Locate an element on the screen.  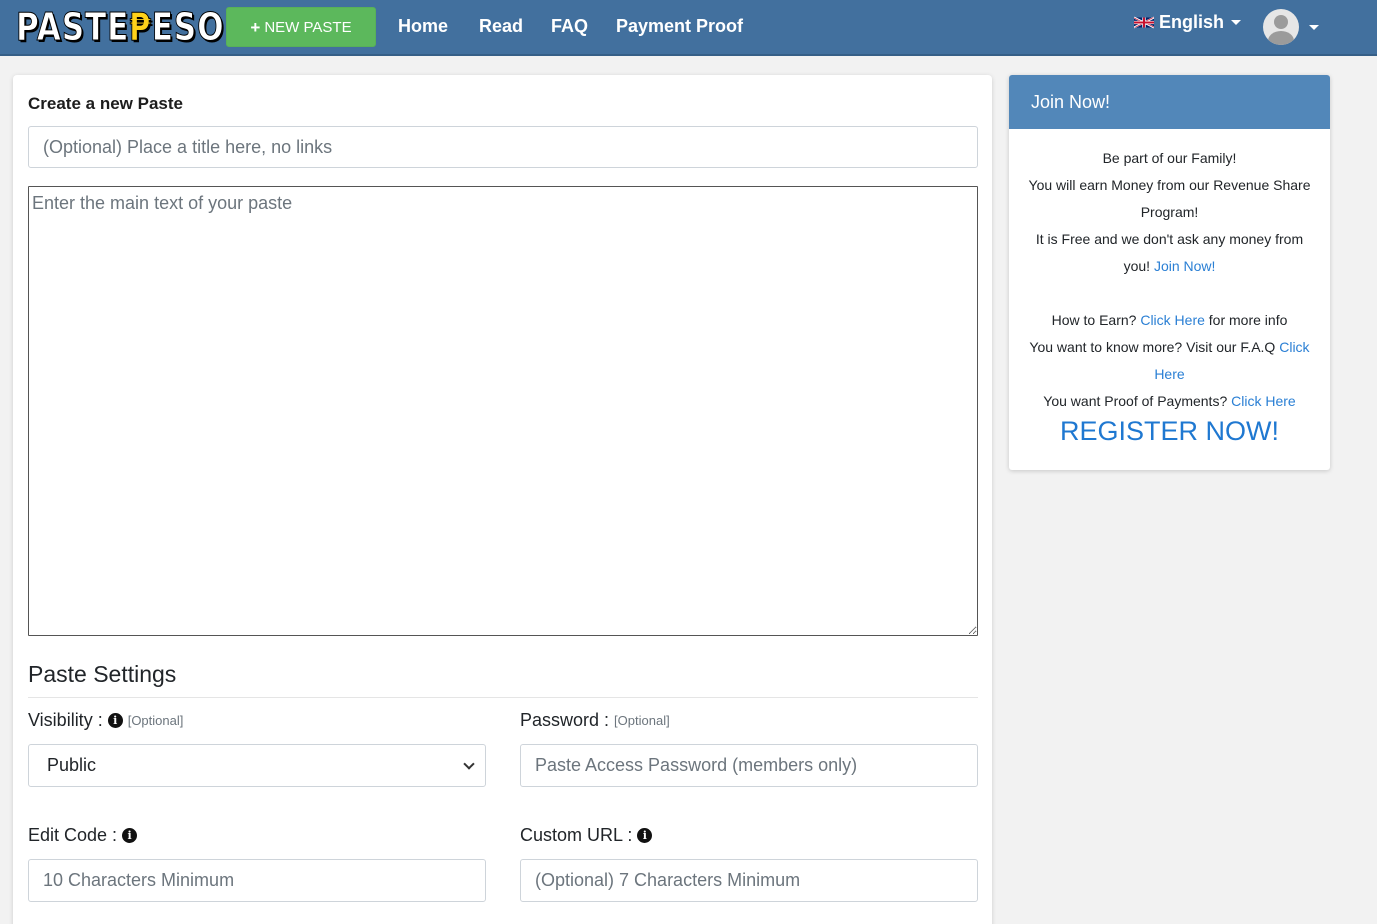
uk-flag-icon is located at coordinates (1144, 22).